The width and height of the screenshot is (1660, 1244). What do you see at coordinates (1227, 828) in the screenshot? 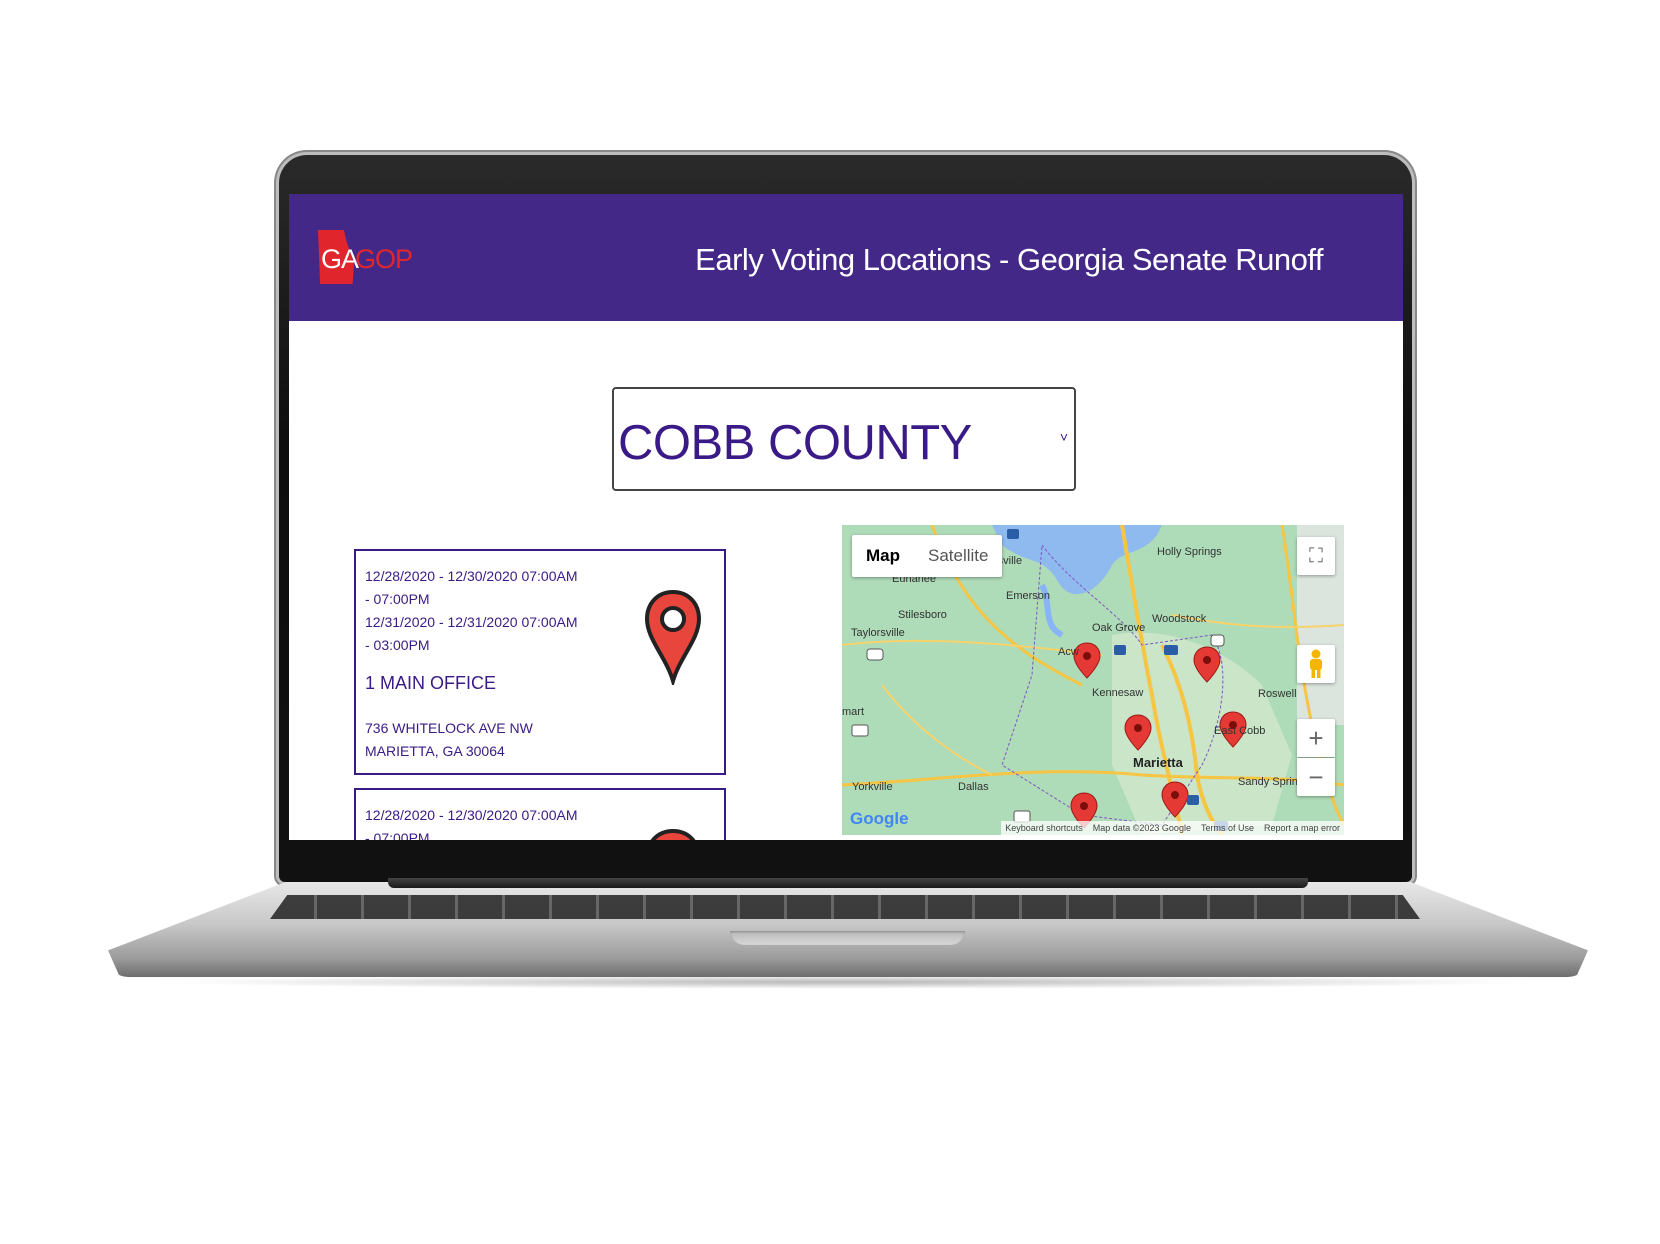
I see `terms-link: Terms of Use` at bounding box center [1227, 828].